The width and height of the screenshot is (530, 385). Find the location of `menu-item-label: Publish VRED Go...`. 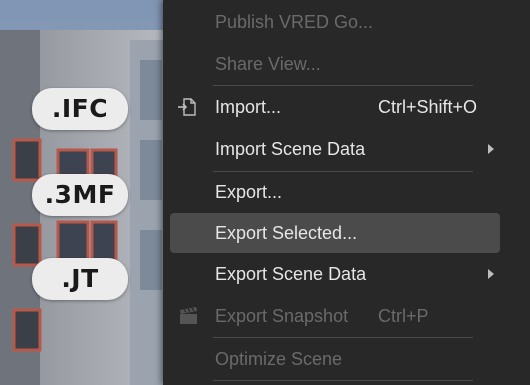

menu-item-label: Publish VRED Go... is located at coordinates (294, 22).